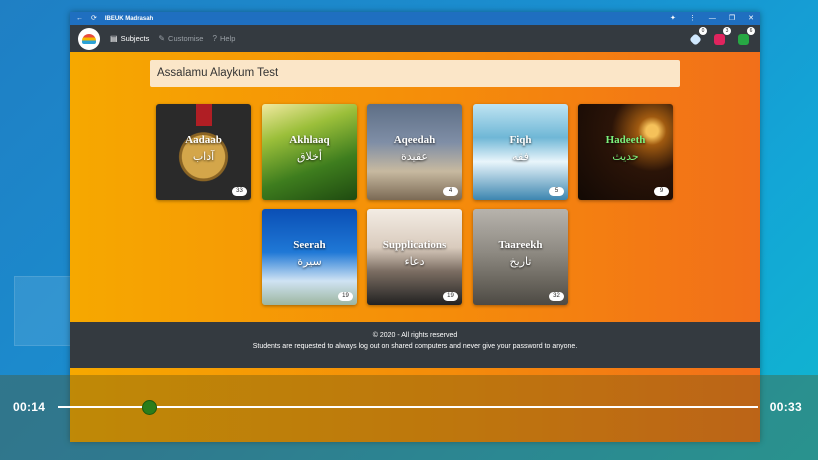 The image size is (818, 460). I want to click on subject-tile-fiqh: Fiqh فقه 5, so click(520, 152).